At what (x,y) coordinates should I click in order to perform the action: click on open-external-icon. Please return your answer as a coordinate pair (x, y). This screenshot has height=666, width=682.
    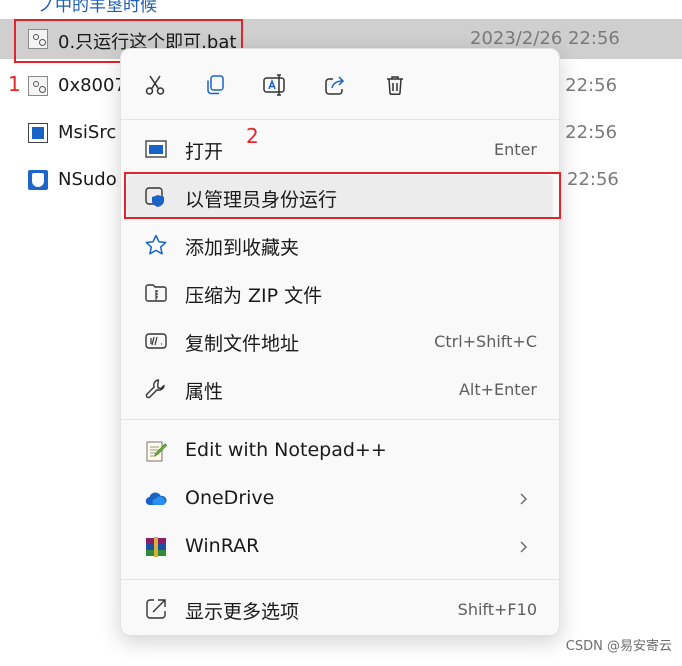
    Looking at the image, I should click on (156, 609).